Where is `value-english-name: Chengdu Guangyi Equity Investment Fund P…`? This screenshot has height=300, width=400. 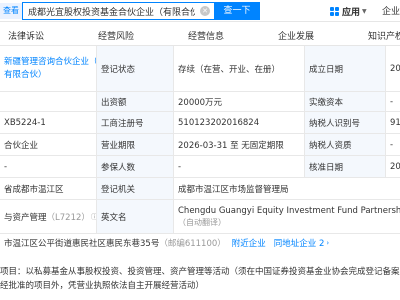
value-english-name: Chengdu Guangyi Equity Investment Fund P… is located at coordinates (289, 210).